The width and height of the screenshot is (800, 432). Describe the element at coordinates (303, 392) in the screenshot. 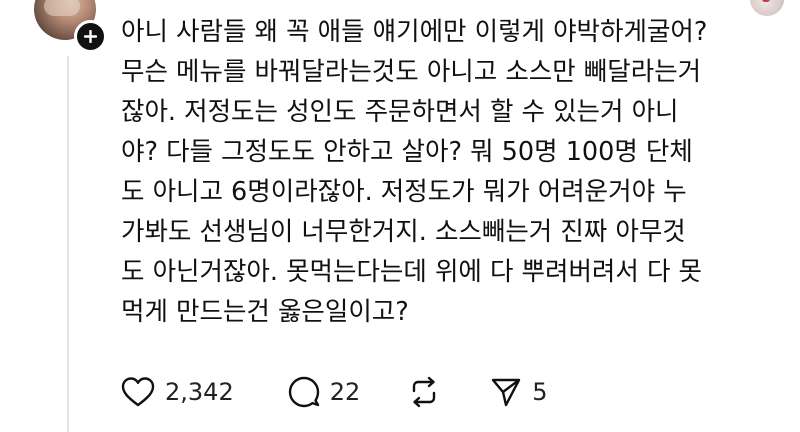

I see `comment-bubble-icon` at that location.